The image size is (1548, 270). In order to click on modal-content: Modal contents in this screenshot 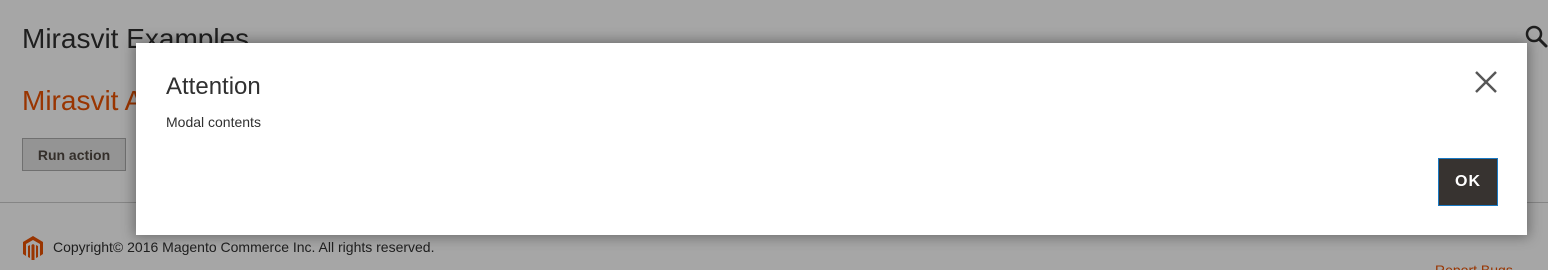, I will do `click(213, 122)`.